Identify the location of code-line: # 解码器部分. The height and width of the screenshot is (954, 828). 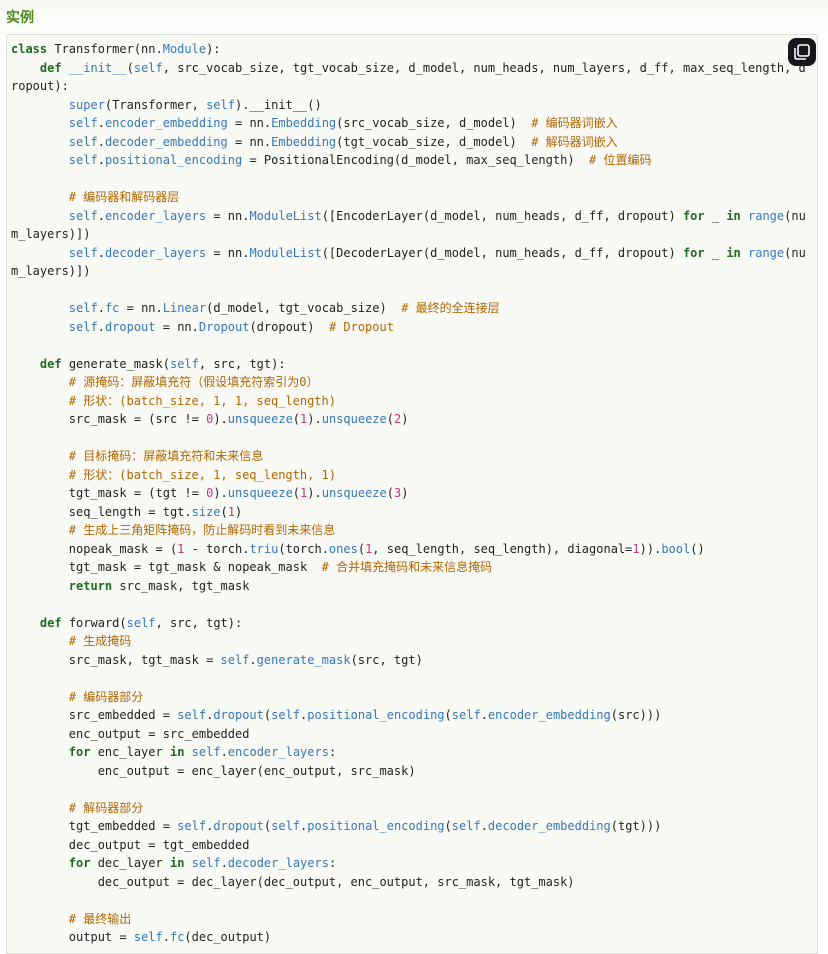
(106, 807).